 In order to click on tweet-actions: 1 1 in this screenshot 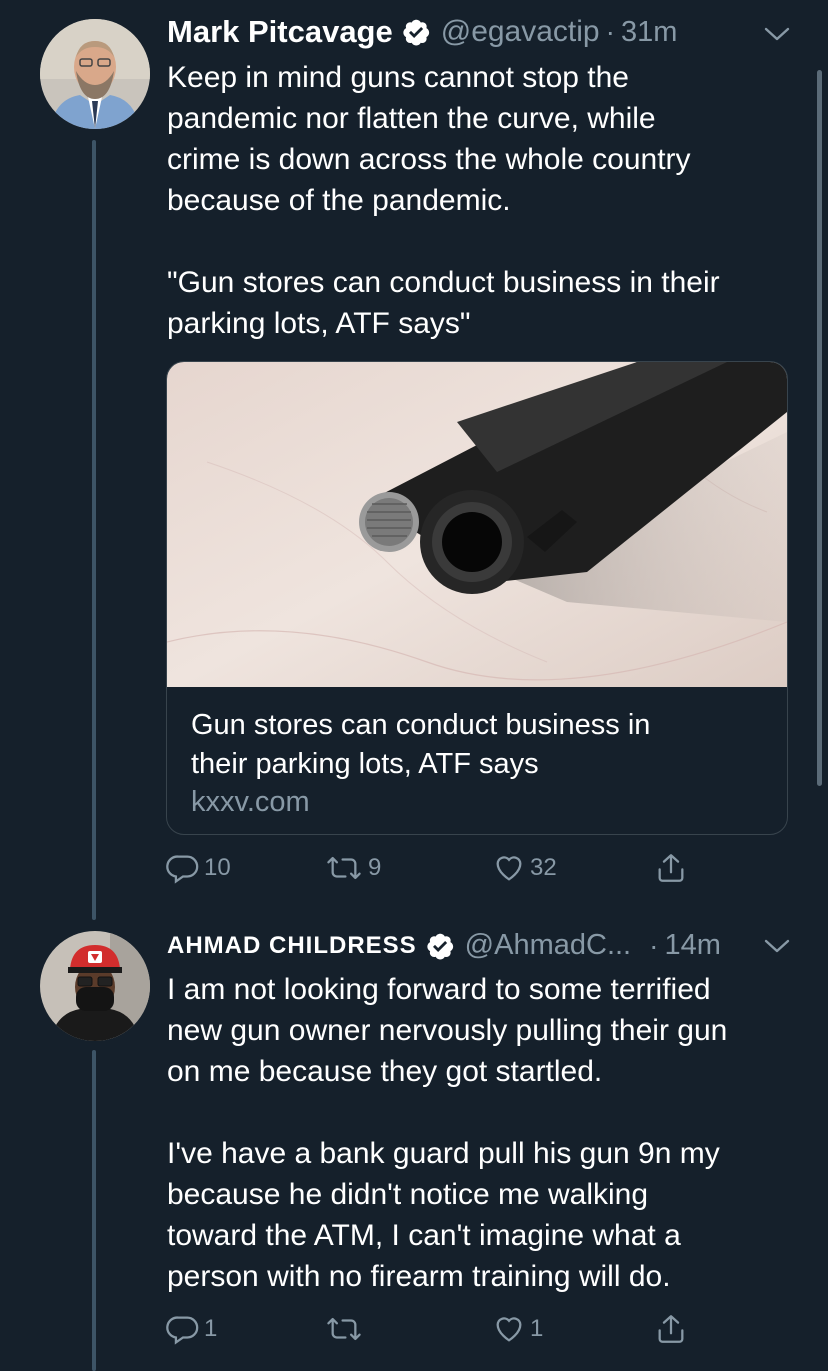, I will do `click(436, 1332)`.